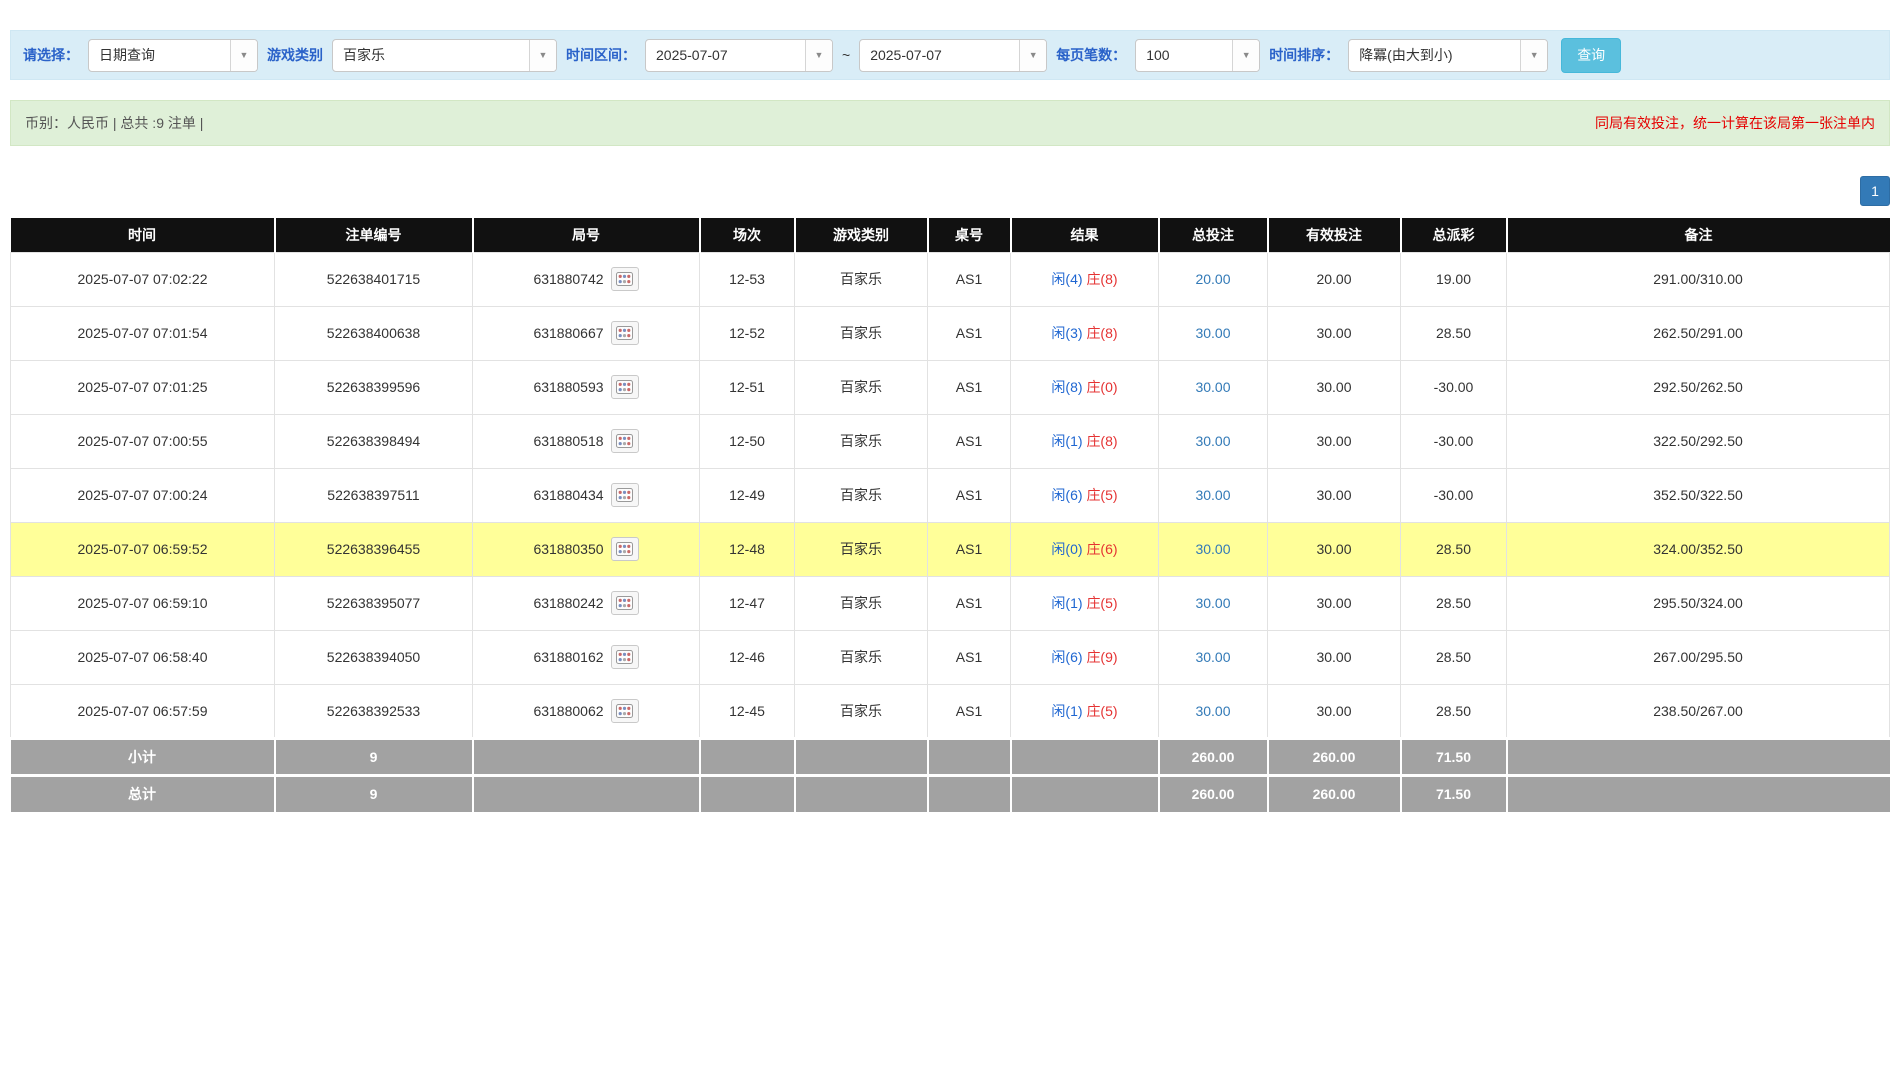 The height and width of the screenshot is (1080, 1900). I want to click on result-player: 闲(1), so click(1067, 603).